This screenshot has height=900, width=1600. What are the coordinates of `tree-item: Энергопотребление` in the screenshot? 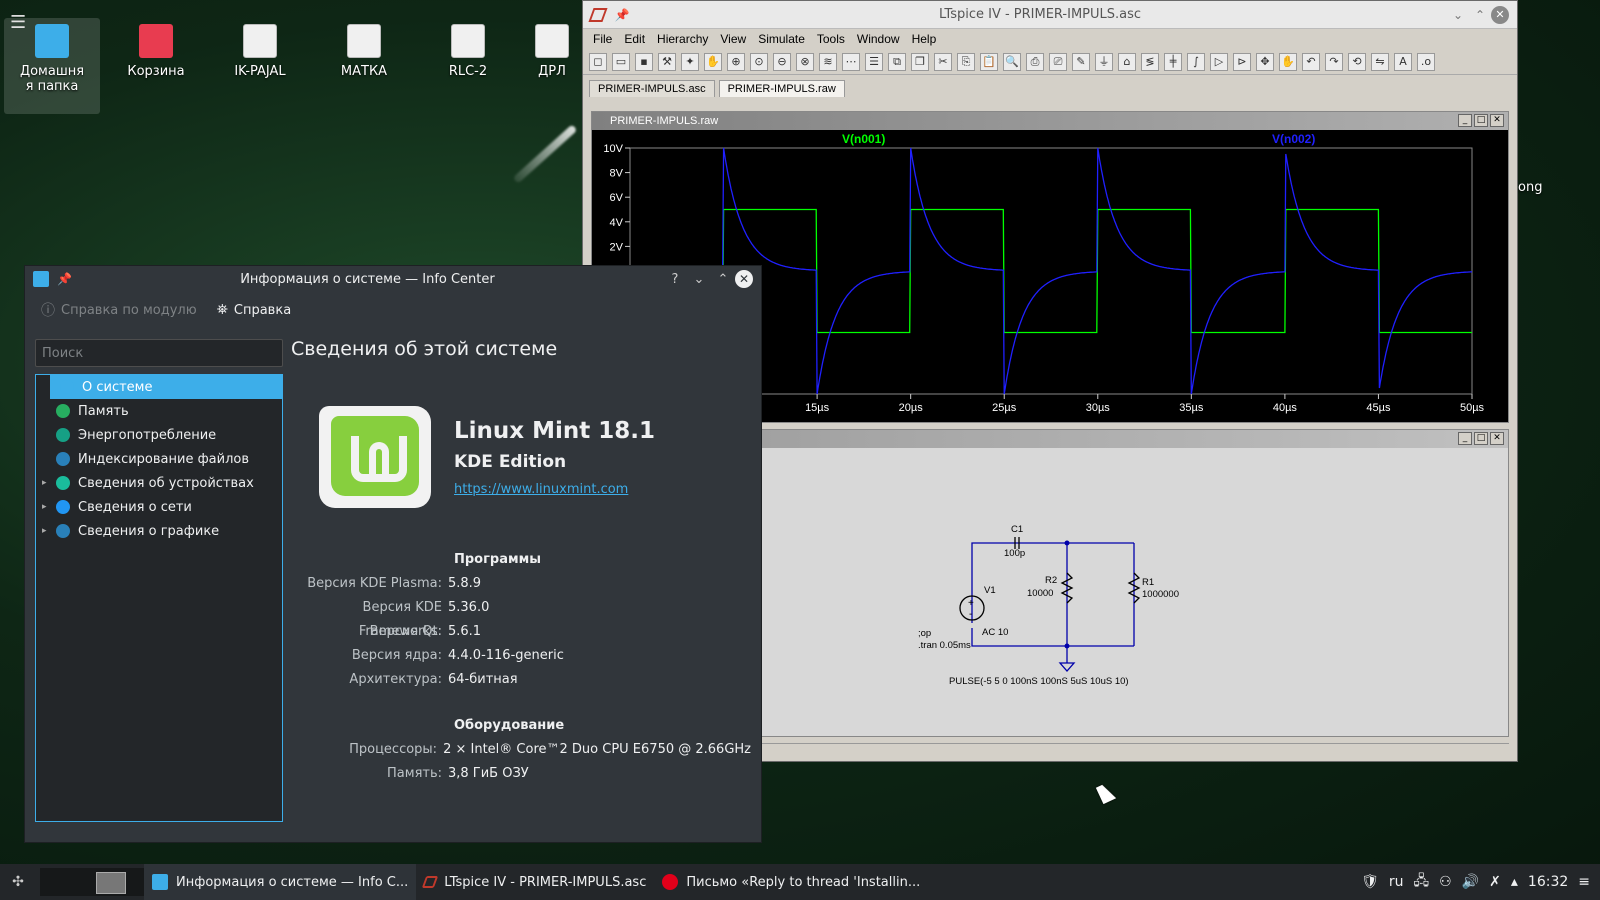 It's located at (159, 435).